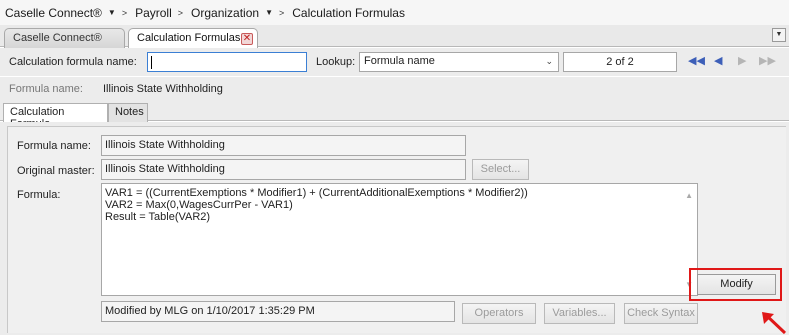 The height and width of the screenshot is (335, 789). What do you see at coordinates (394, 89) in the screenshot?
I see `formula-header: Formula name: Illinois State Withholding` at bounding box center [394, 89].